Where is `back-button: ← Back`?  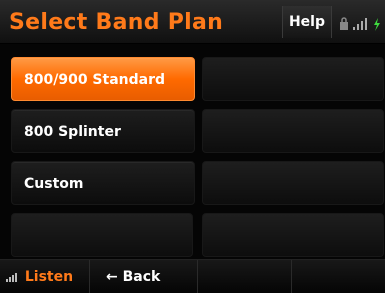 back-button: ← Back is located at coordinates (144, 276).